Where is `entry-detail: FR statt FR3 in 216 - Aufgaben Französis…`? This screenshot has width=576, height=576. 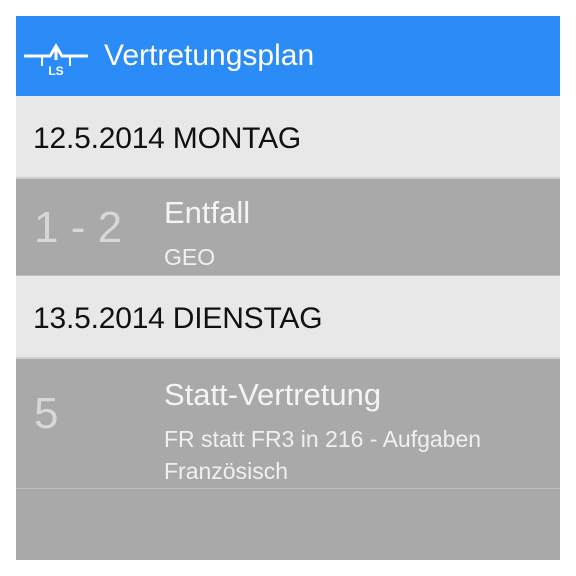
entry-detail: FR statt FR3 in 216 - Aufgaben Französis… is located at coordinates (323, 455).